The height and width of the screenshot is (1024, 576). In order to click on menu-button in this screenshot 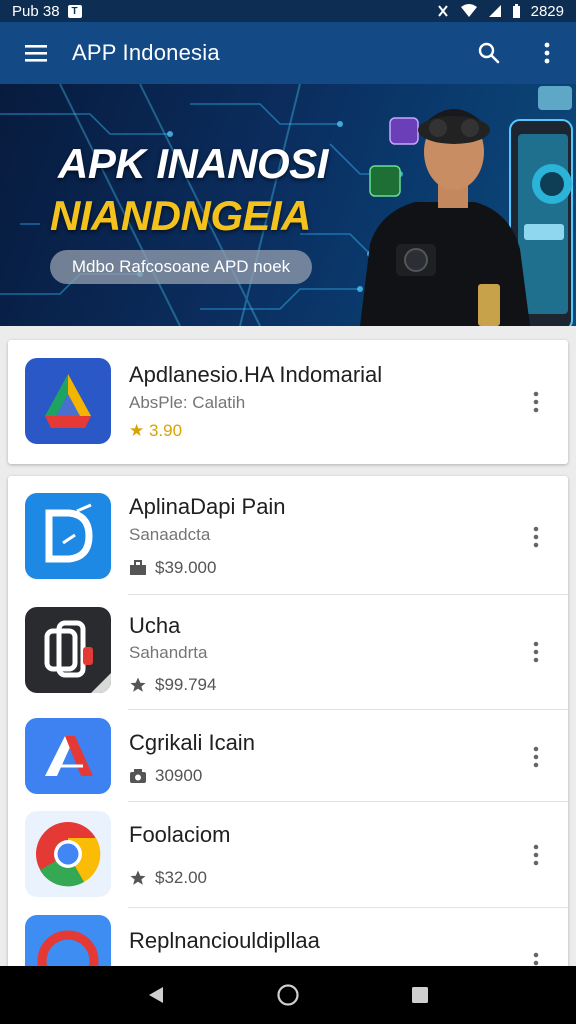, I will do `click(36, 53)`.